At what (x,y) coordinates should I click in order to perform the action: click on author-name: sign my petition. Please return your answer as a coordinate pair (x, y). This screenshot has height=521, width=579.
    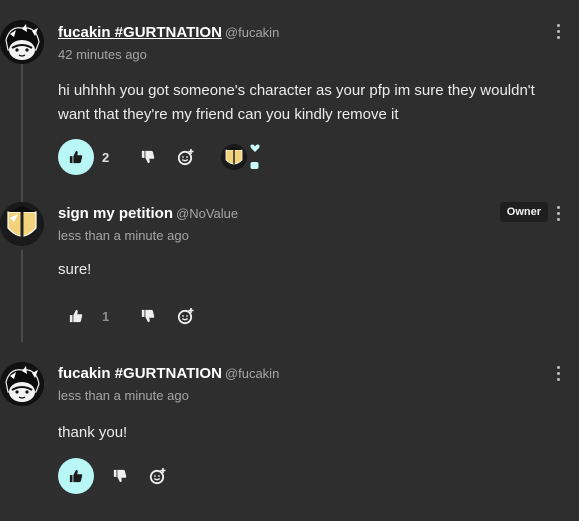
    Looking at the image, I should click on (115, 213).